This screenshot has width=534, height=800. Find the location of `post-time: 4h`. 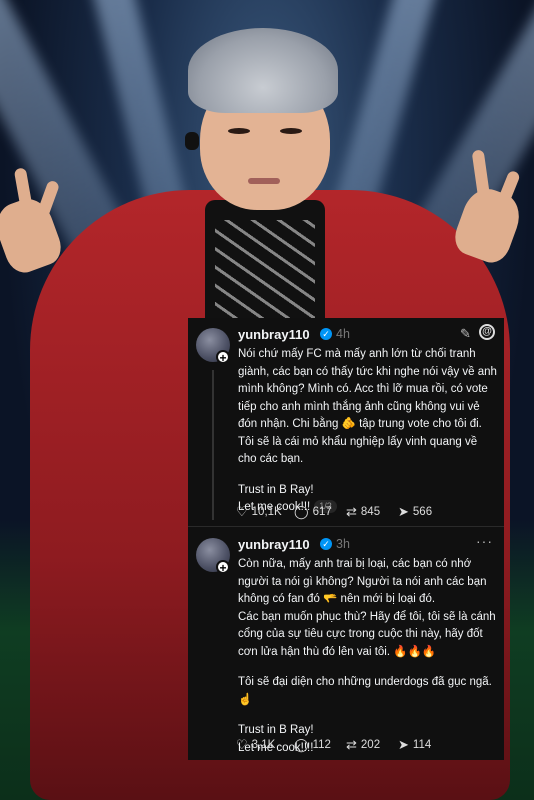

post-time: 4h is located at coordinates (343, 334).